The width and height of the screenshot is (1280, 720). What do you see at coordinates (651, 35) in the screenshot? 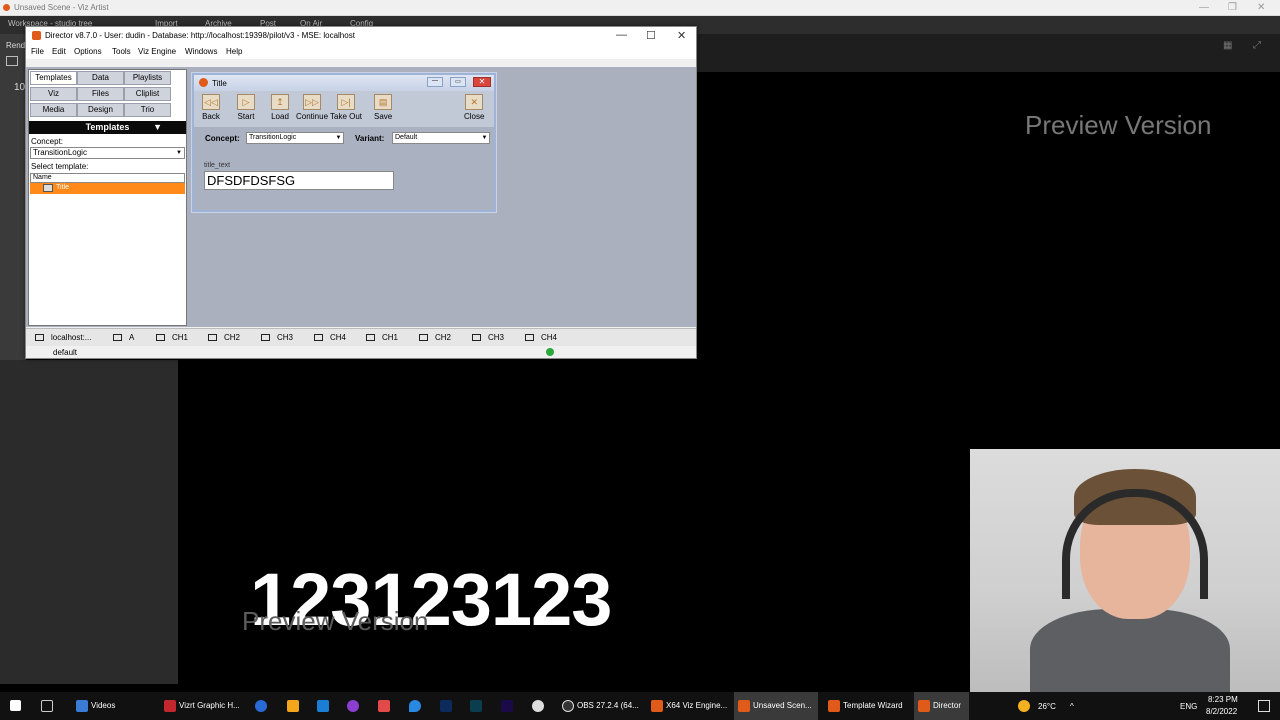
I see `director-maximize-icon: ☐` at bounding box center [651, 35].